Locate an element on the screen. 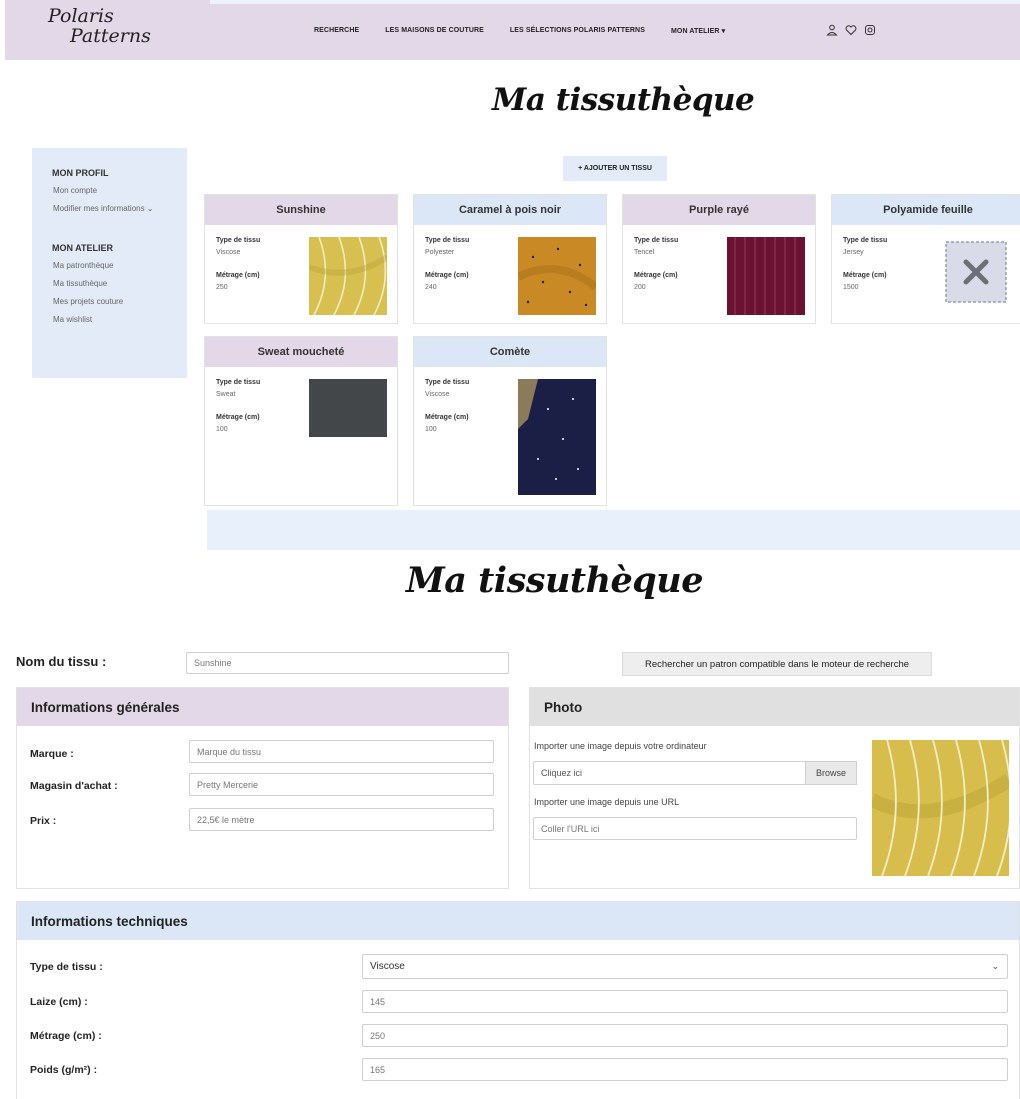  chevron-down-icon: ⌄ is located at coordinates (995, 966).